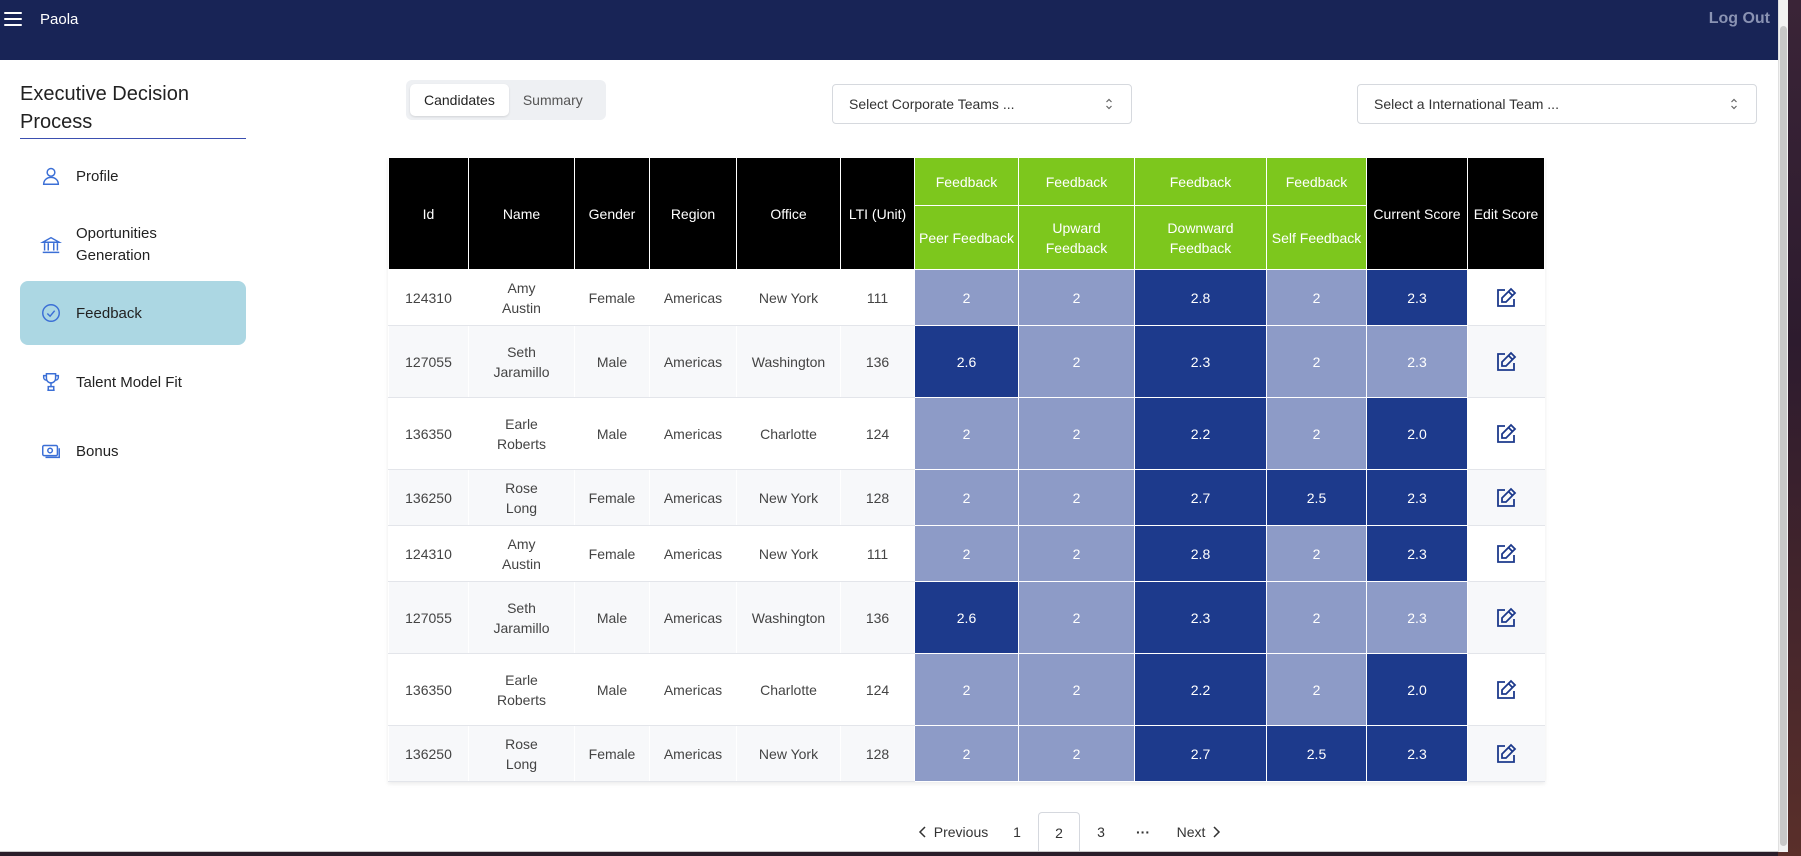  What do you see at coordinates (51, 313) in the screenshot?
I see `check-circle-icon` at bounding box center [51, 313].